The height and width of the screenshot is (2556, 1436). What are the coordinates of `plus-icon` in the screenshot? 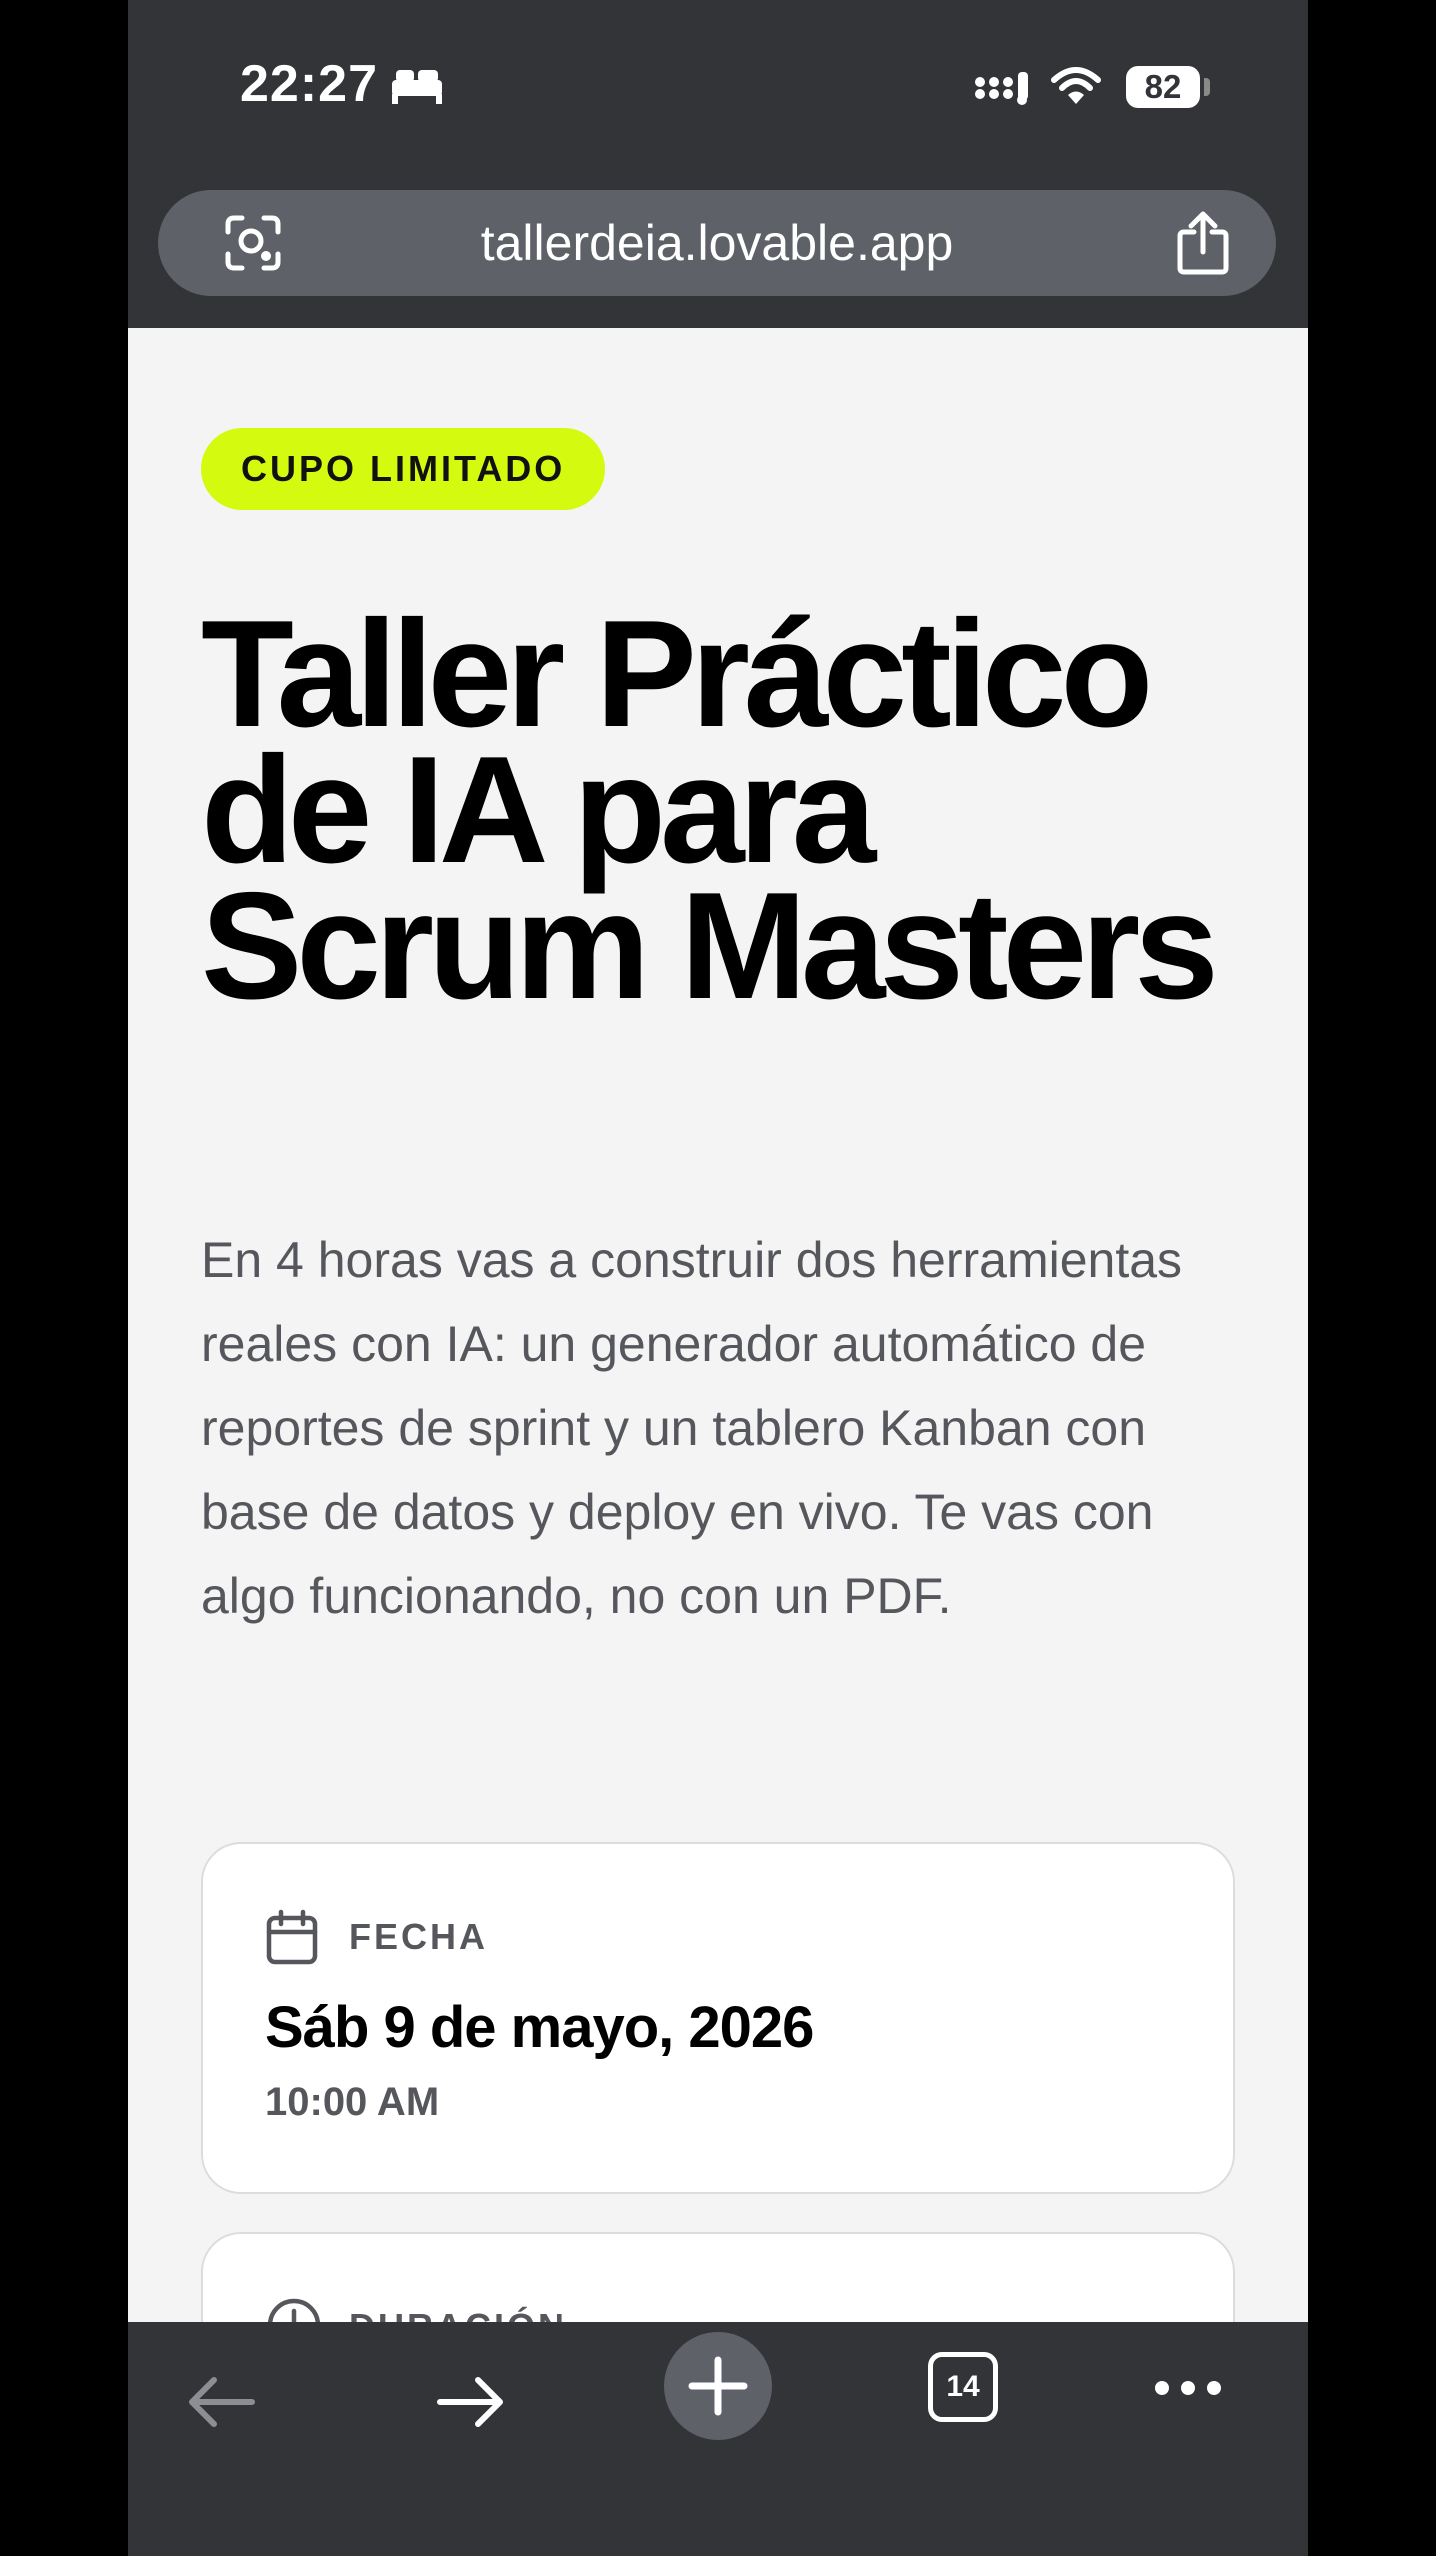 It's located at (718, 2386).